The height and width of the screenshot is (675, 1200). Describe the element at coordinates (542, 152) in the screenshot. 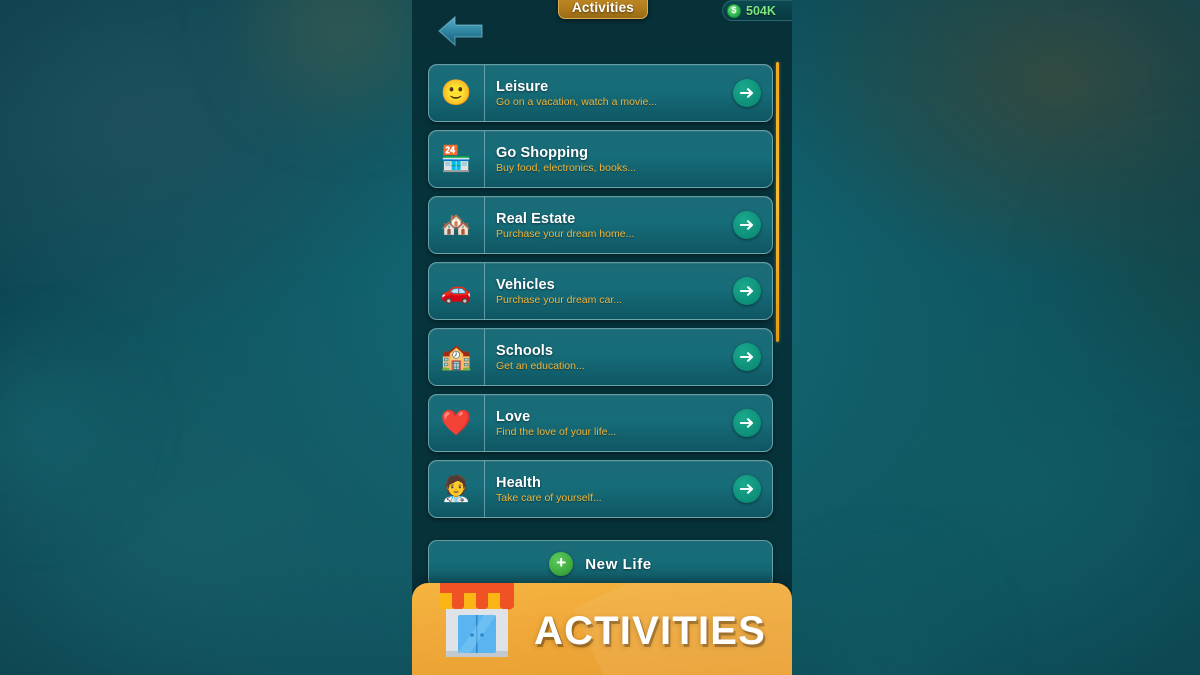

I see `activity-title: Go Shopping` at that location.